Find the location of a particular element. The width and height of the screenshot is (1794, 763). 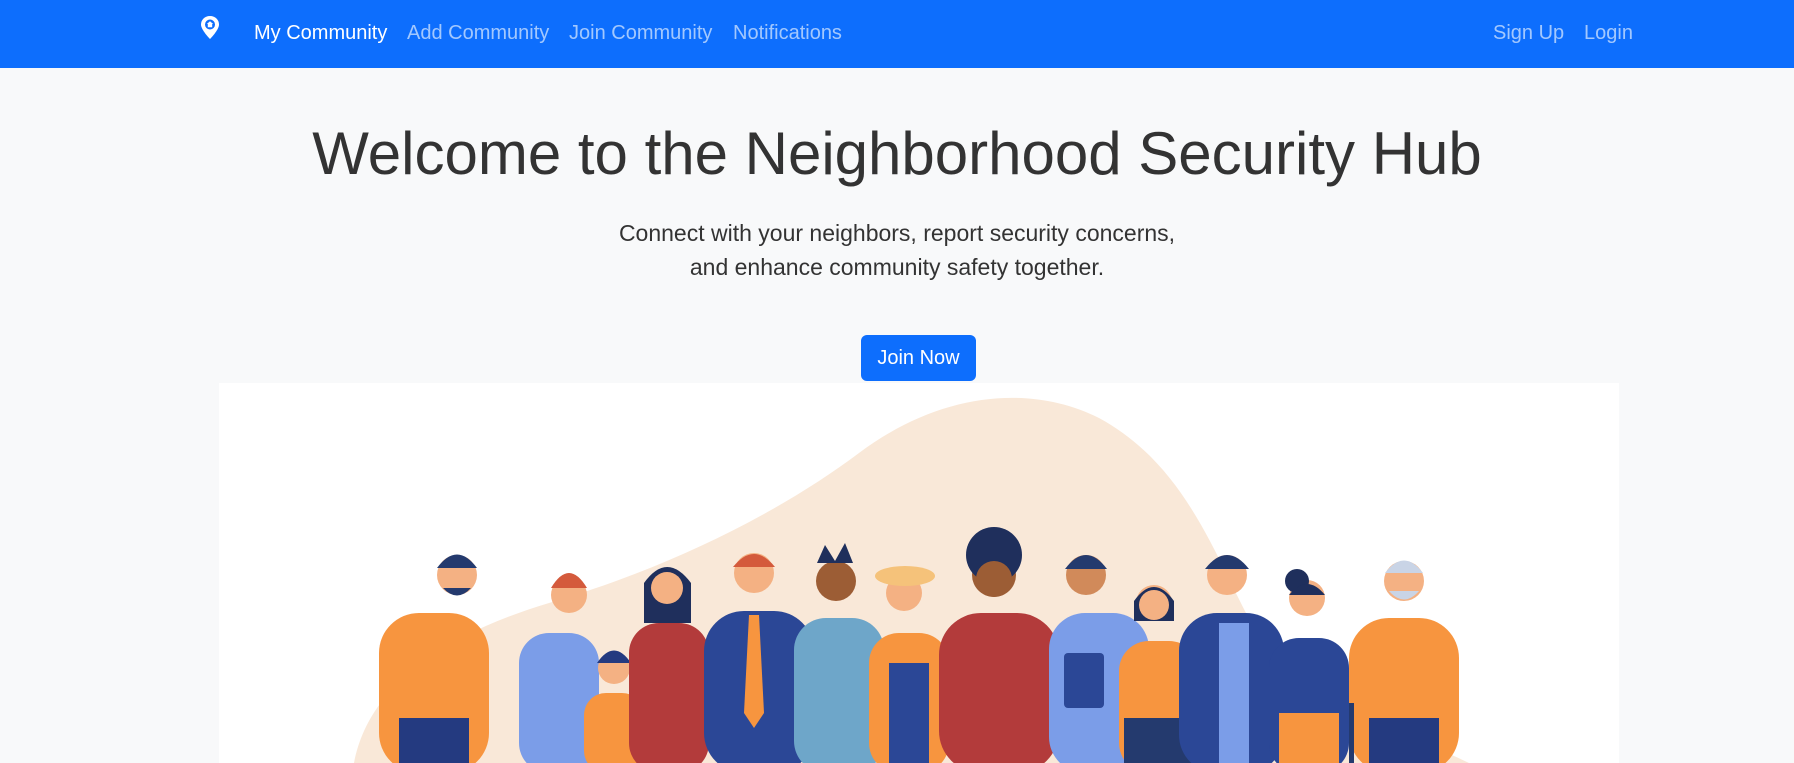

nav-my-community: My Community is located at coordinates (320, 33).